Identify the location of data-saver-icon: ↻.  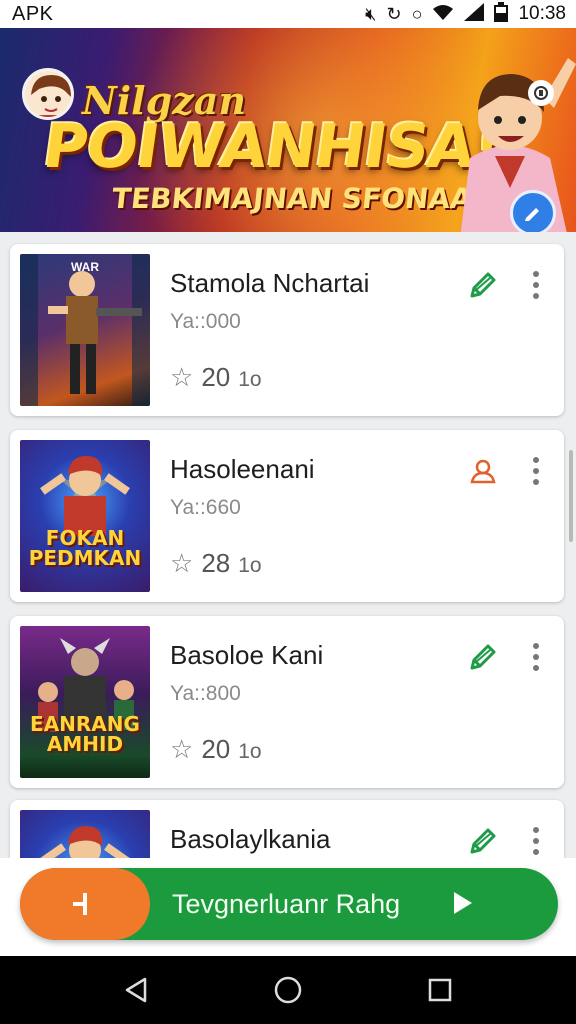
(394, 13).